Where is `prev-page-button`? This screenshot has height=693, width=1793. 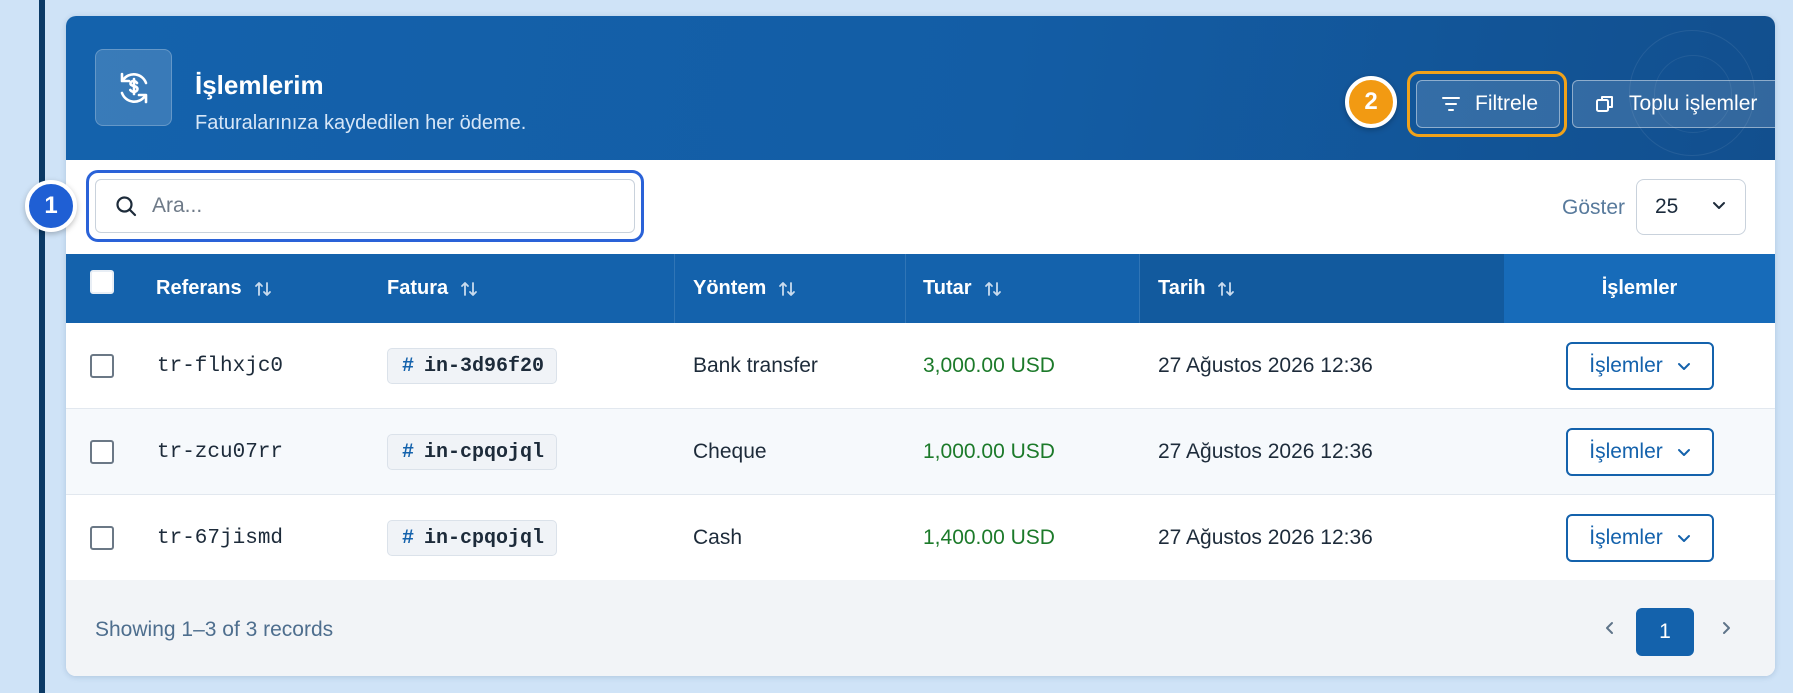
prev-page-button is located at coordinates (1610, 628).